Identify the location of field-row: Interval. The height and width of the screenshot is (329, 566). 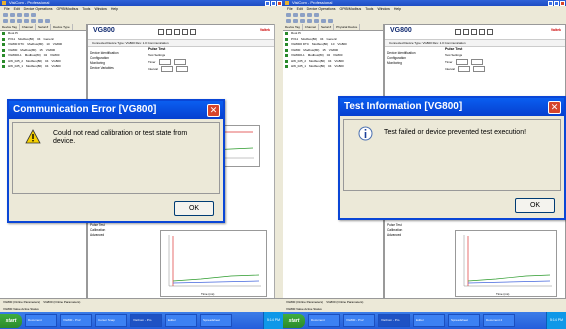
(465, 69).